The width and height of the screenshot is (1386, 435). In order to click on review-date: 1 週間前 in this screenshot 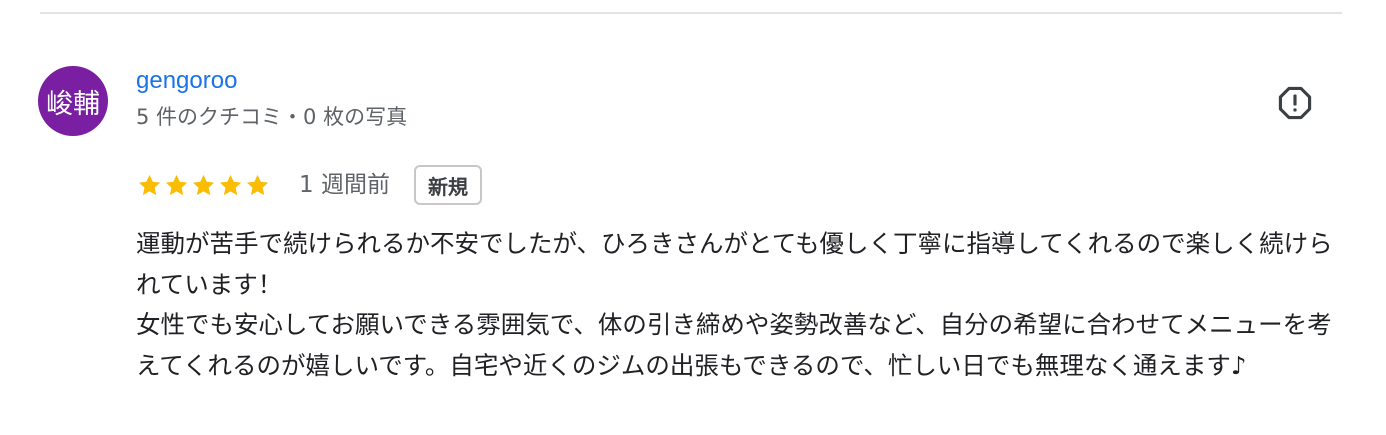, I will do `click(344, 185)`.